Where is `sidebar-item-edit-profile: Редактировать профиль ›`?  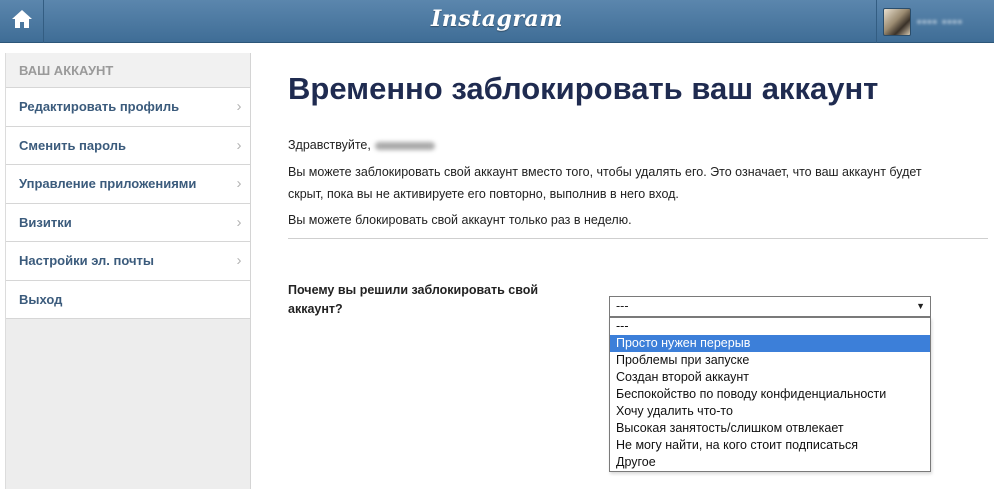 sidebar-item-edit-profile: Редактировать профиль › is located at coordinates (128, 107).